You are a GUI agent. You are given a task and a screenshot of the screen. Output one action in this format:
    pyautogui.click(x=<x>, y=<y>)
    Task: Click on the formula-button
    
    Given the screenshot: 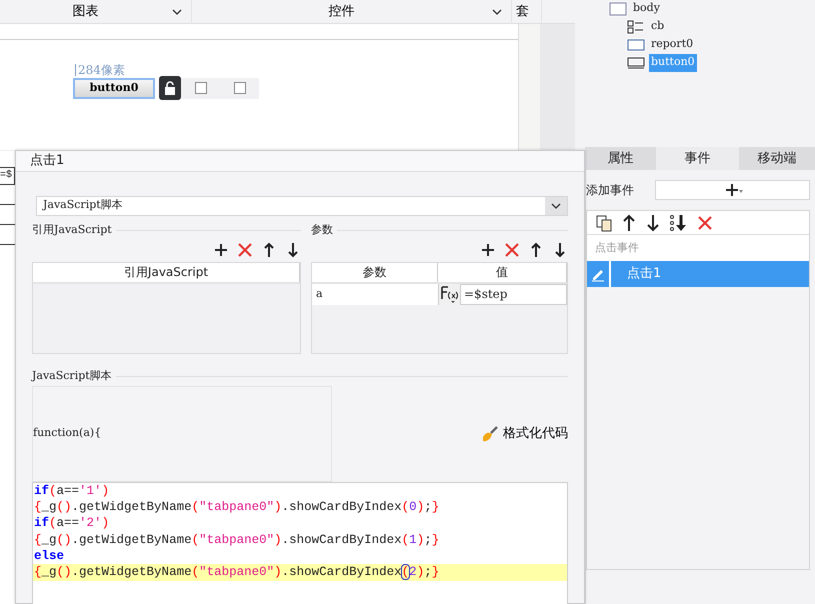 What is the action you would take?
    pyautogui.click(x=449, y=294)
    